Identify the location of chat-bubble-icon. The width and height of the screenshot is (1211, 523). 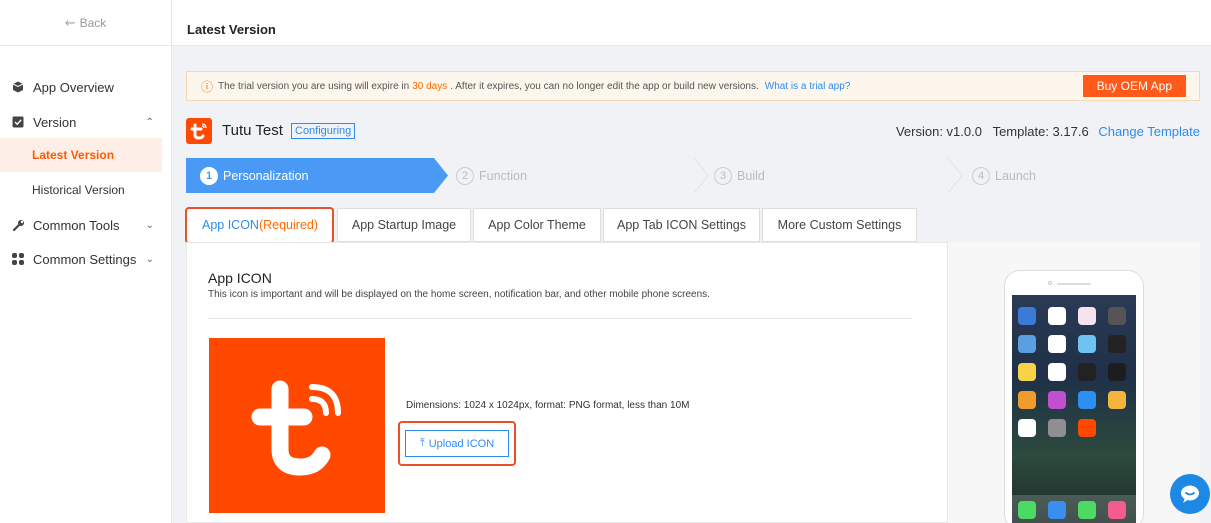
(1190, 494).